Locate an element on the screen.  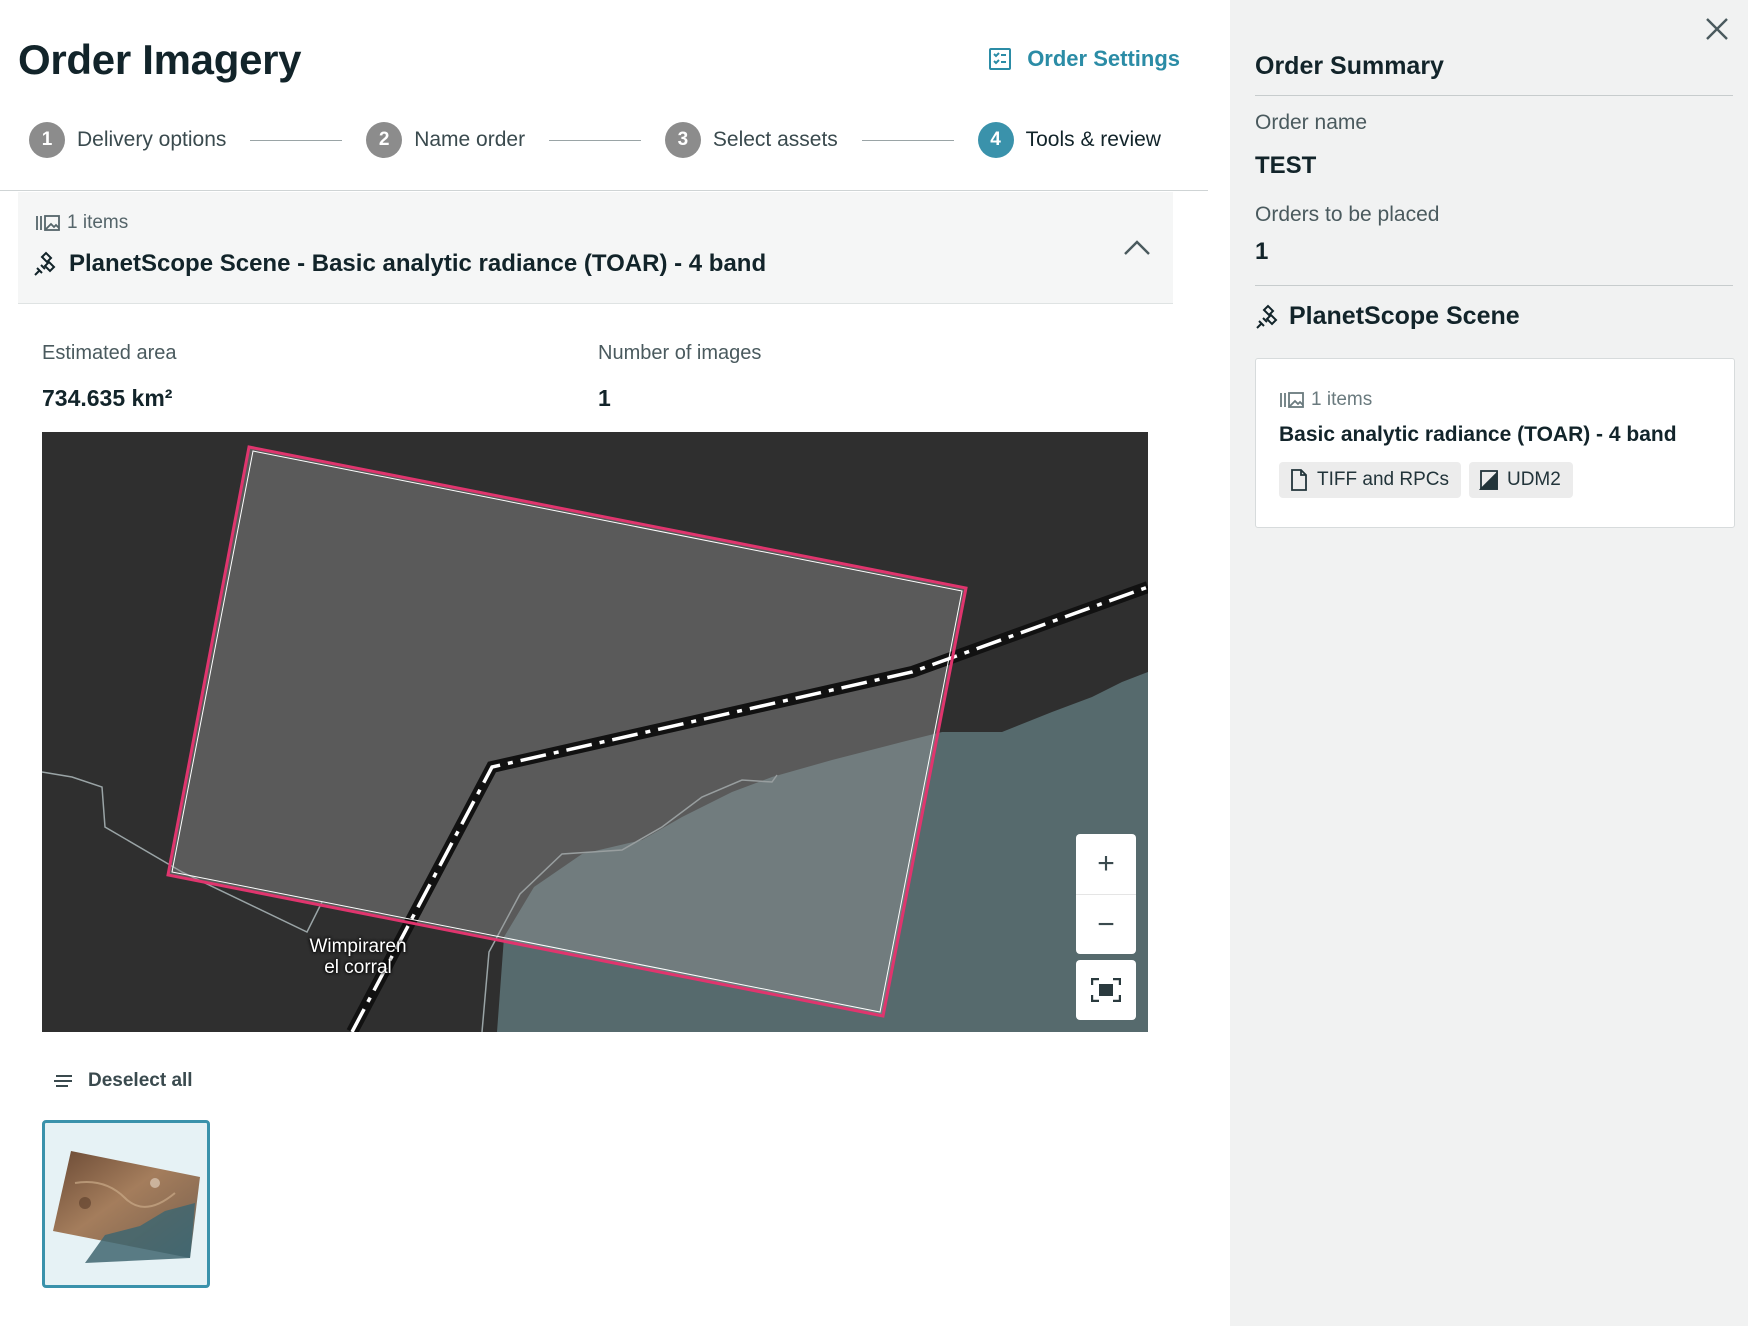
step-label: Select assets is located at coordinates (775, 139).